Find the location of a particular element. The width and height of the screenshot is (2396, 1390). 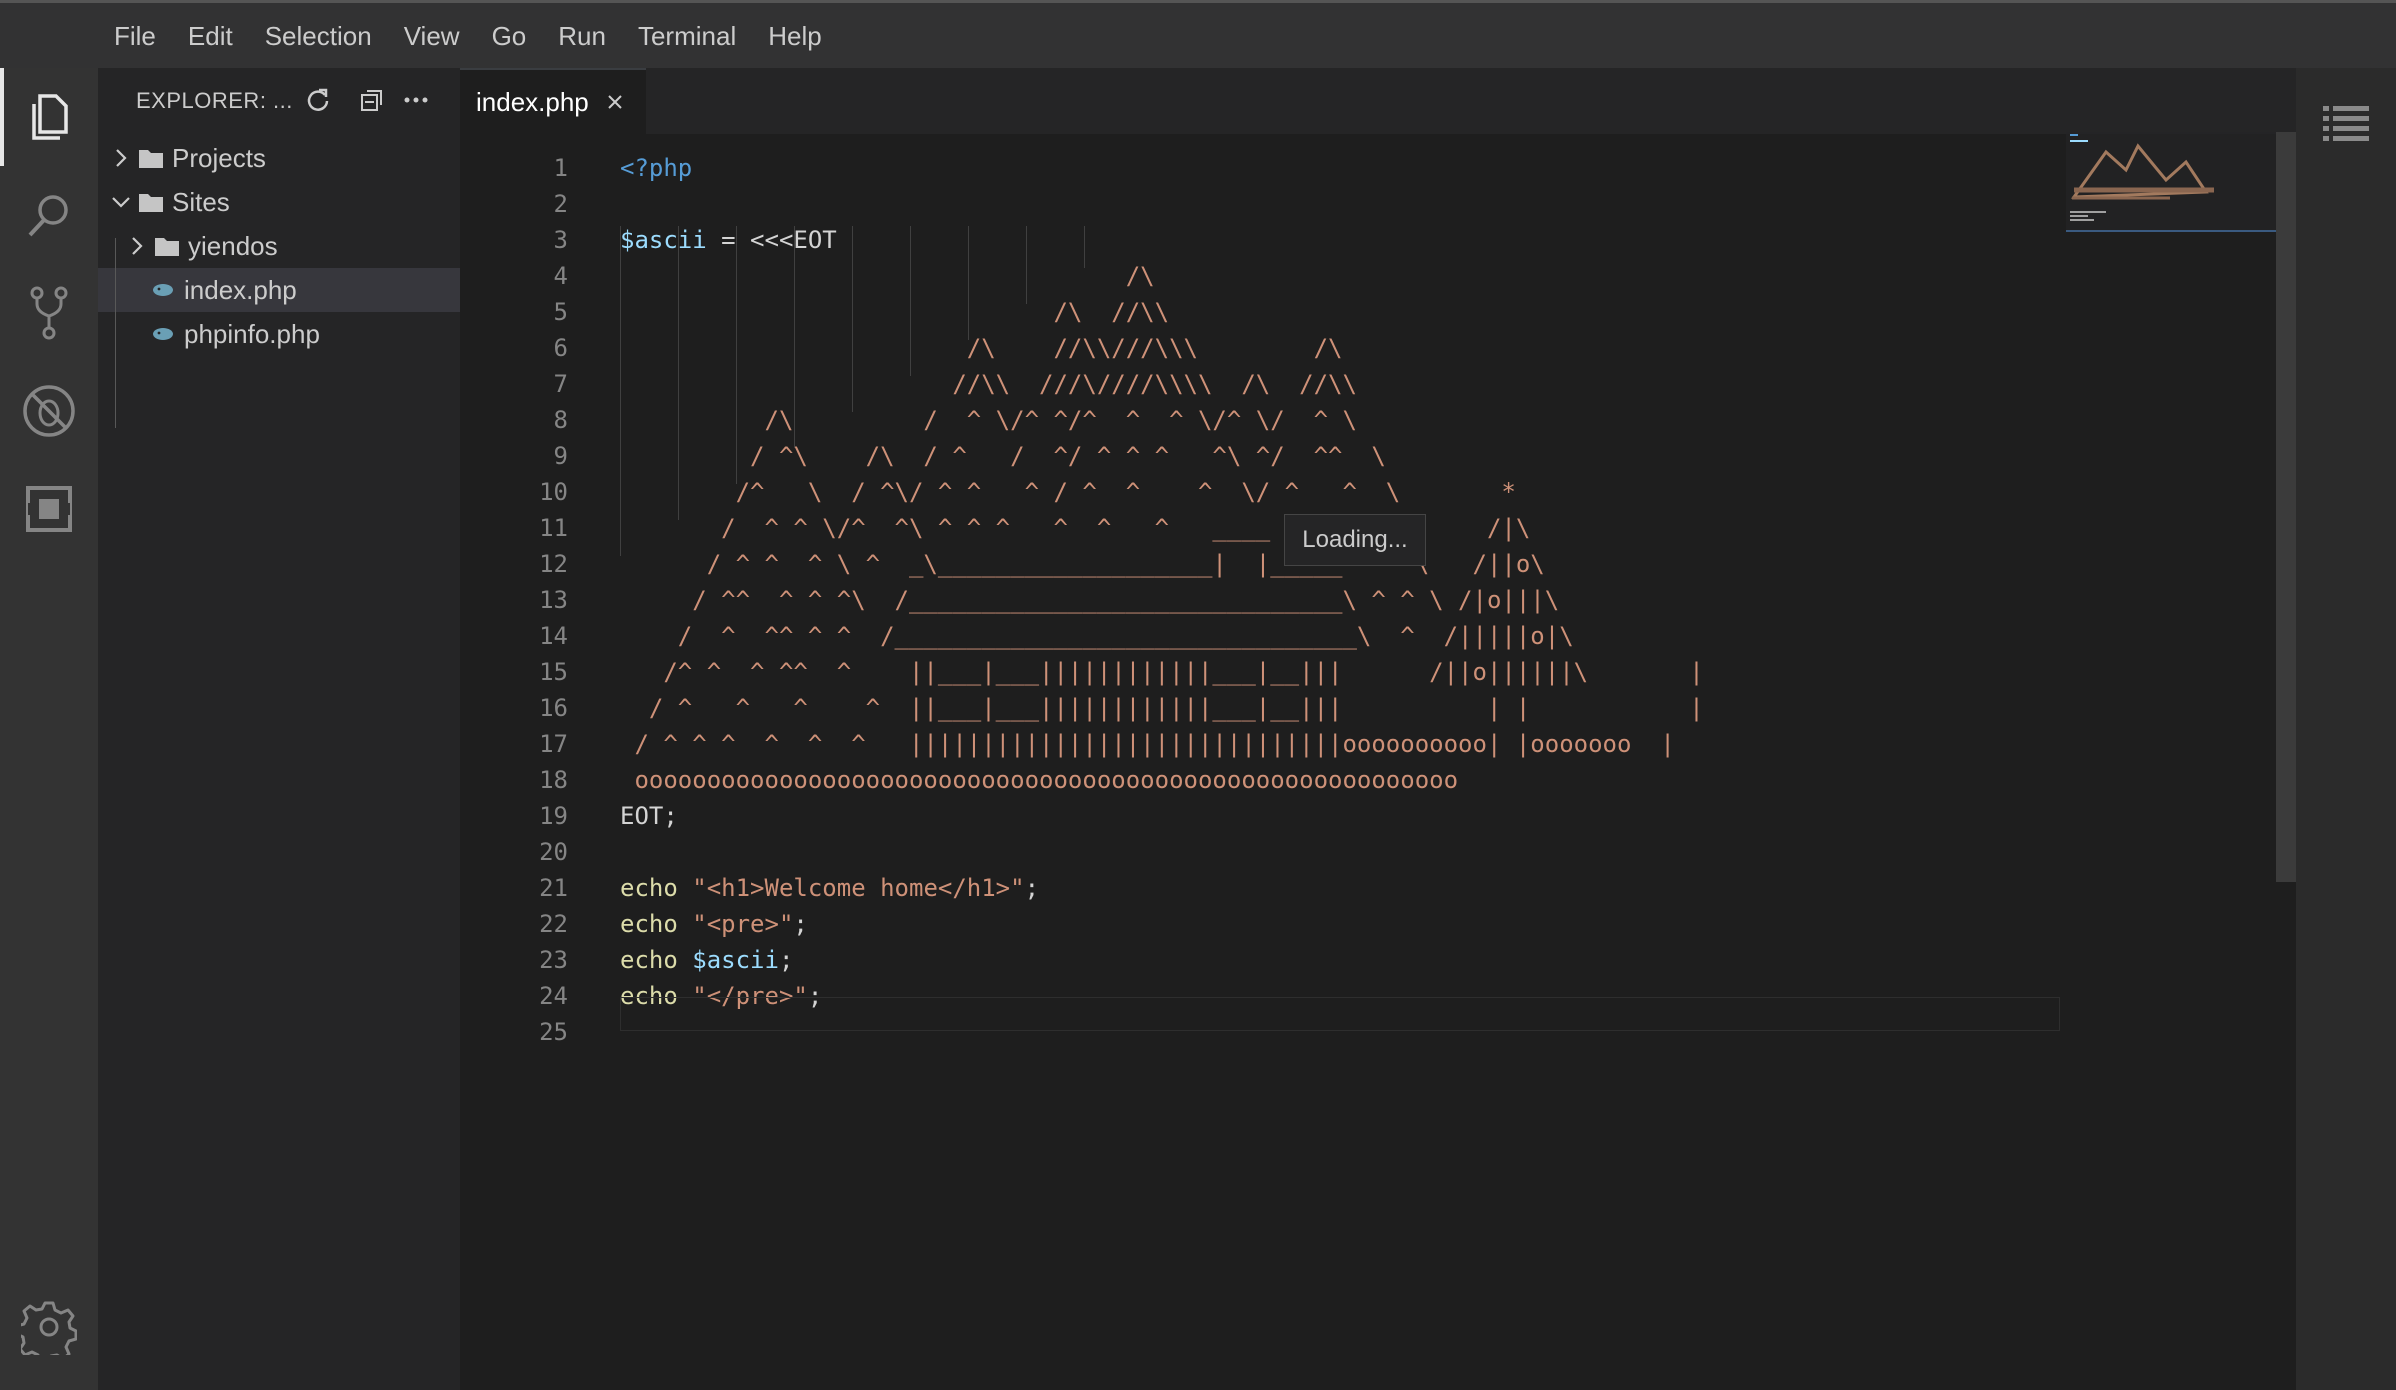

menu-terminal: Terminal is located at coordinates (687, 36).